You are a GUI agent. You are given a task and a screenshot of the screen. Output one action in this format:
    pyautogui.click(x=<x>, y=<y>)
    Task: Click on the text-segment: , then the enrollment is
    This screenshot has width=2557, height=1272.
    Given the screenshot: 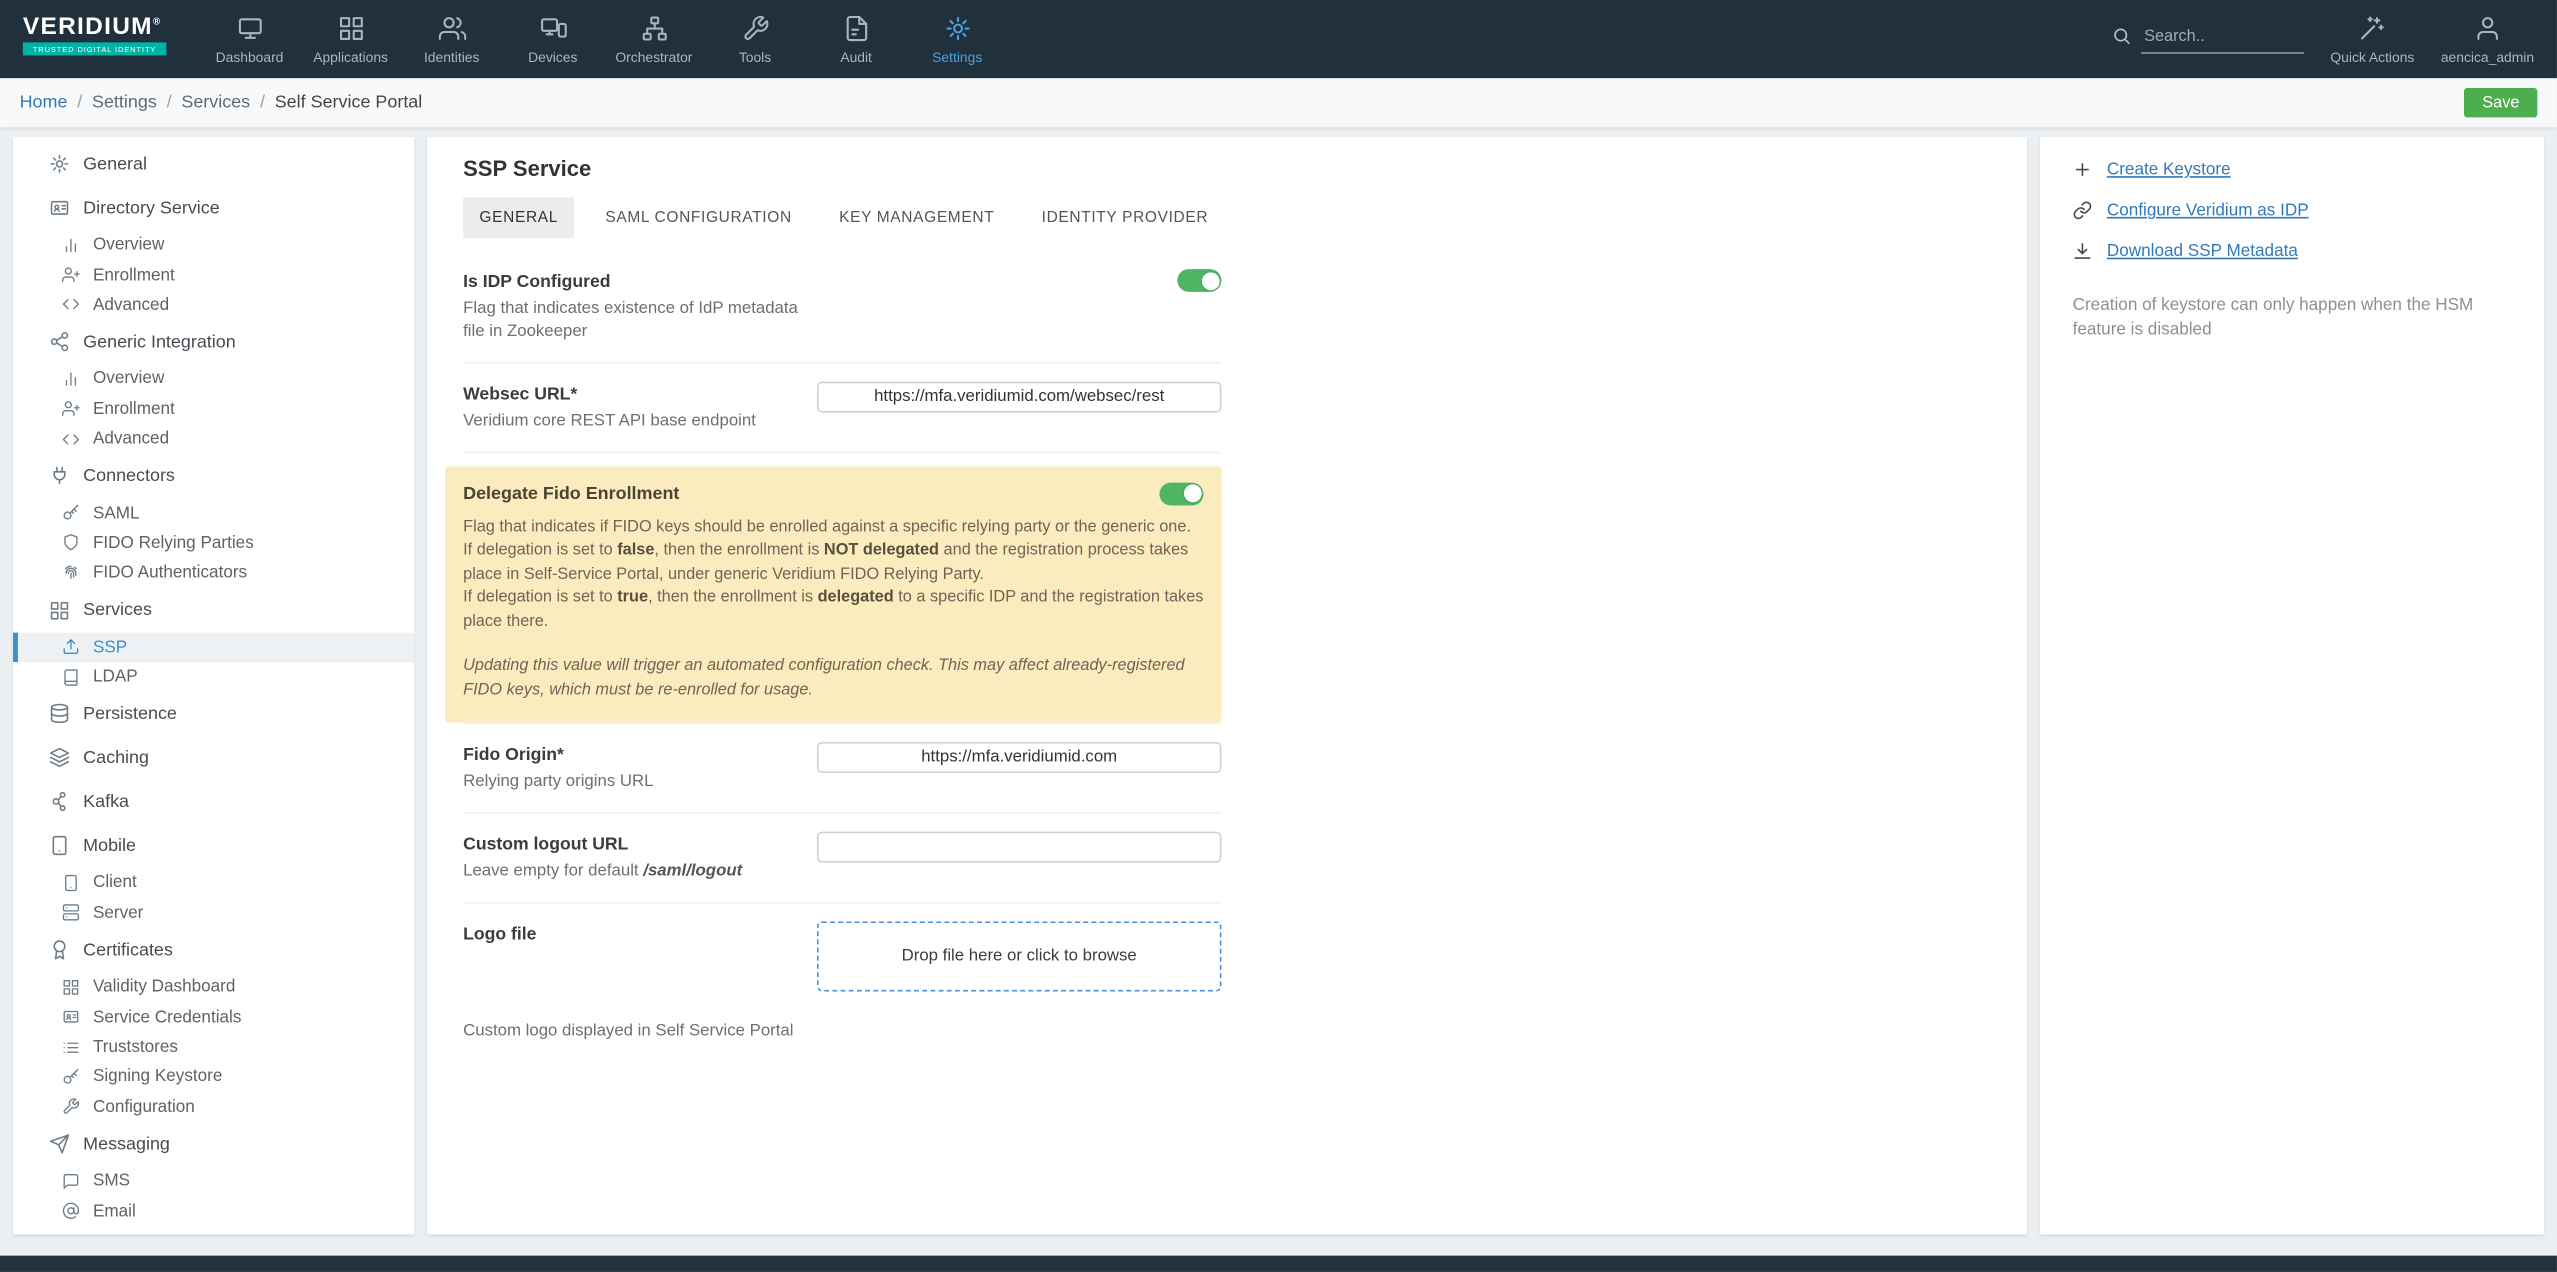 What is the action you would take?
    pyautogui.click(x=739, y=550)
    